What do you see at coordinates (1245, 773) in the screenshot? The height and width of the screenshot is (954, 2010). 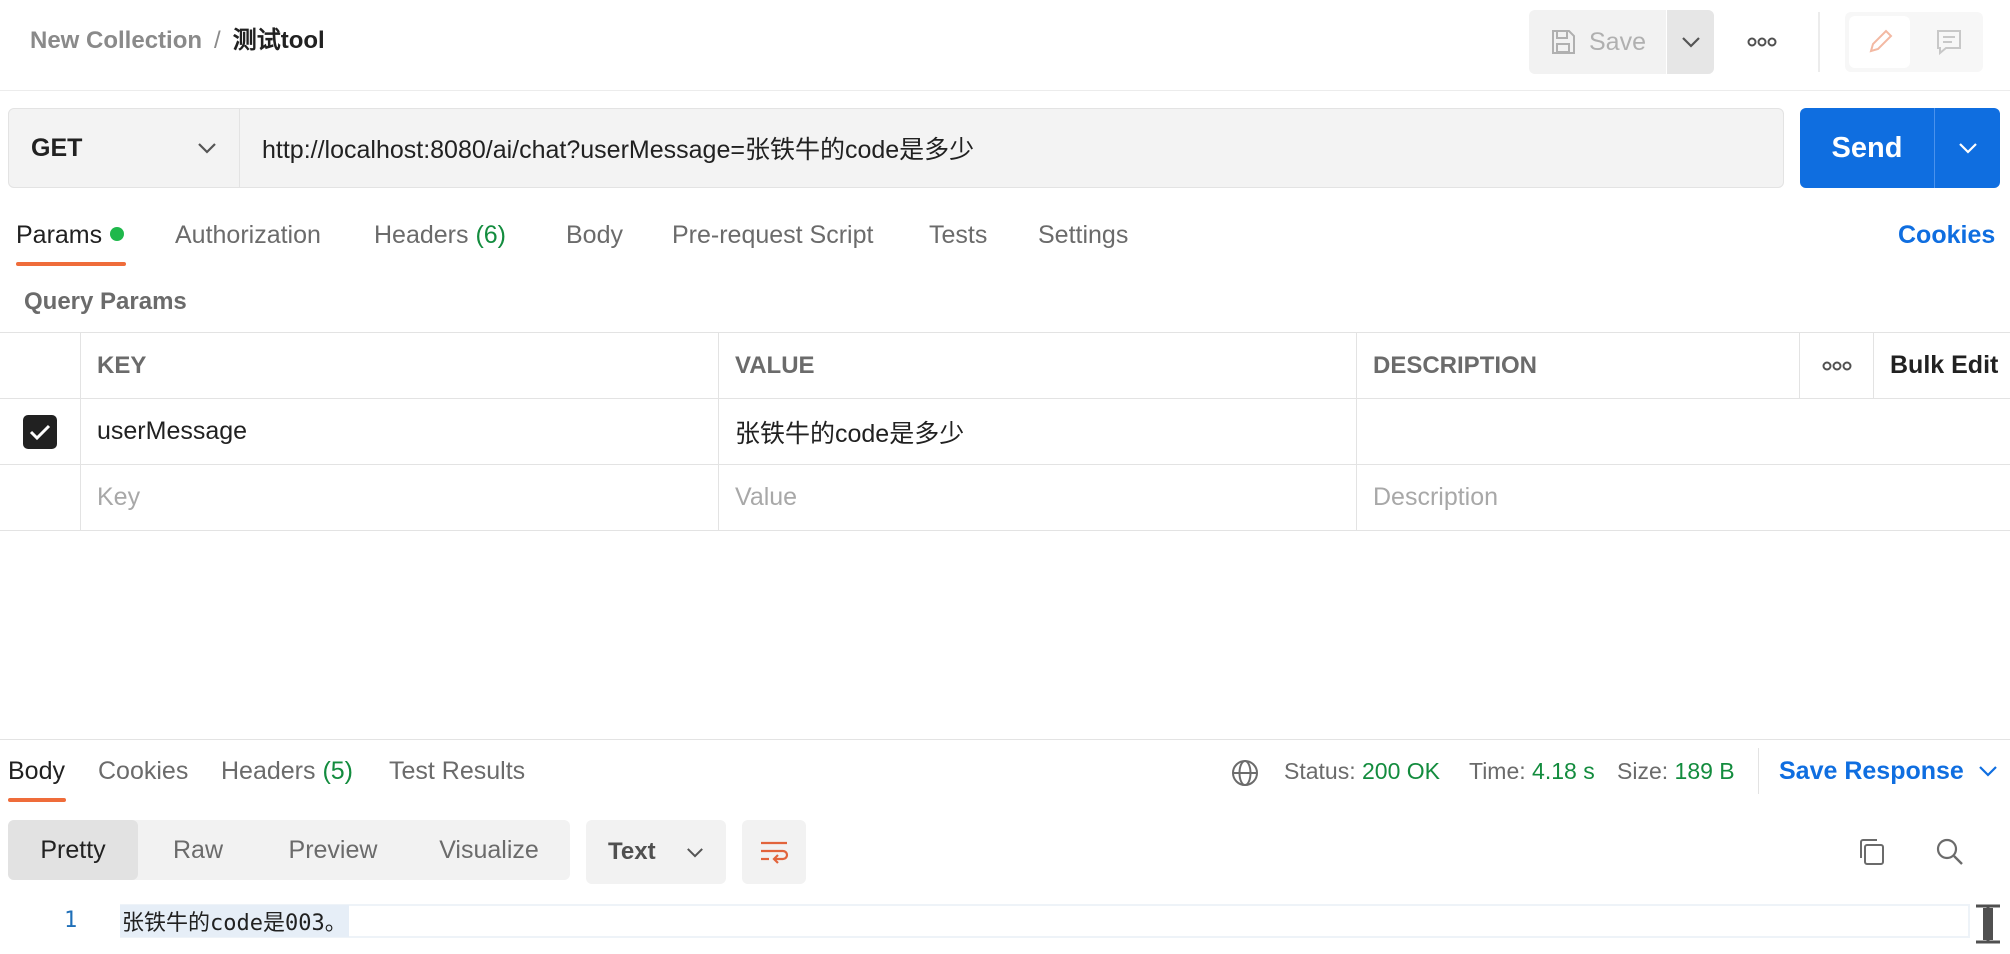 I see `network-globe-icon` at bounding box center [1245, 773].